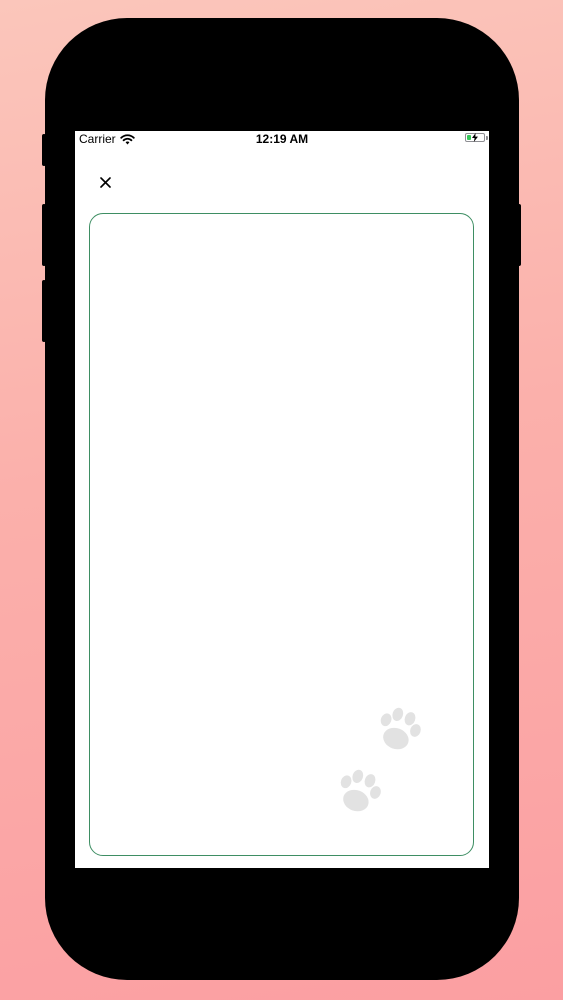 This screenshot has height=1000, width=563. I want to click on volume-down-button, so click(44, 311).